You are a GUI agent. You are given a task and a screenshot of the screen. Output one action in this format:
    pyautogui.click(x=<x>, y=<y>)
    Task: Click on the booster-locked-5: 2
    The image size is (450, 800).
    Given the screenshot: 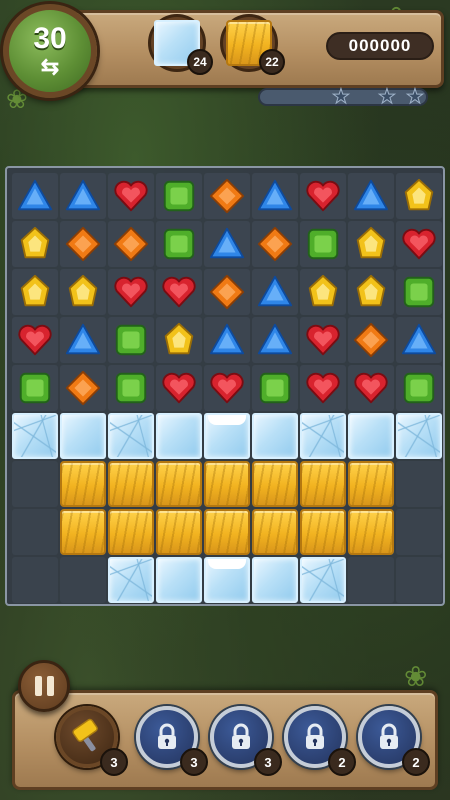 What is the action you would take?
    pyautogui.click(x=394, y=741)
    